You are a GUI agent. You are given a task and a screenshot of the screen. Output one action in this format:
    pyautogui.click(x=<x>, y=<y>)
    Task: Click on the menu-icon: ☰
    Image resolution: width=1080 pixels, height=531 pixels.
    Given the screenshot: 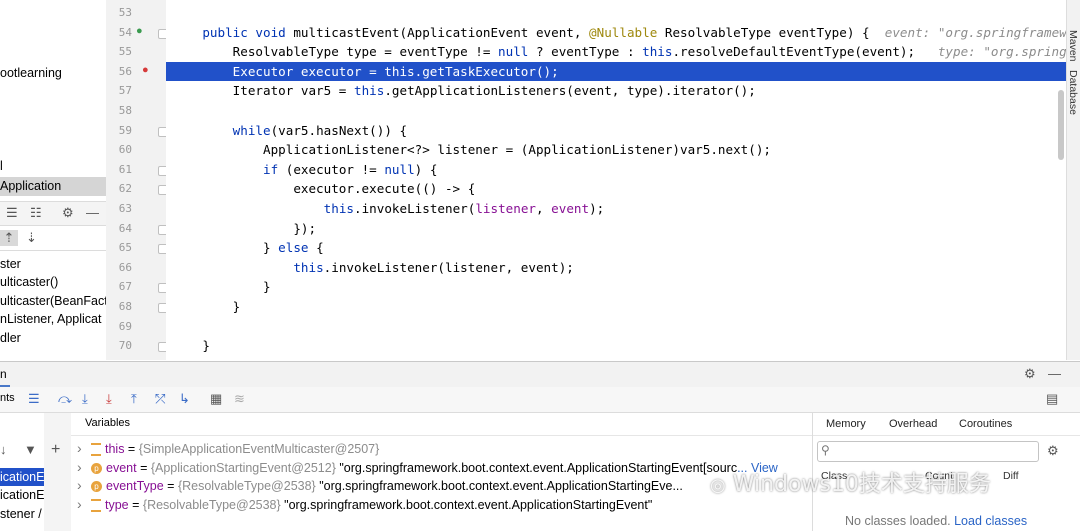 What is the action you would take?
    pyautogui.click(x=34, y=399)
    